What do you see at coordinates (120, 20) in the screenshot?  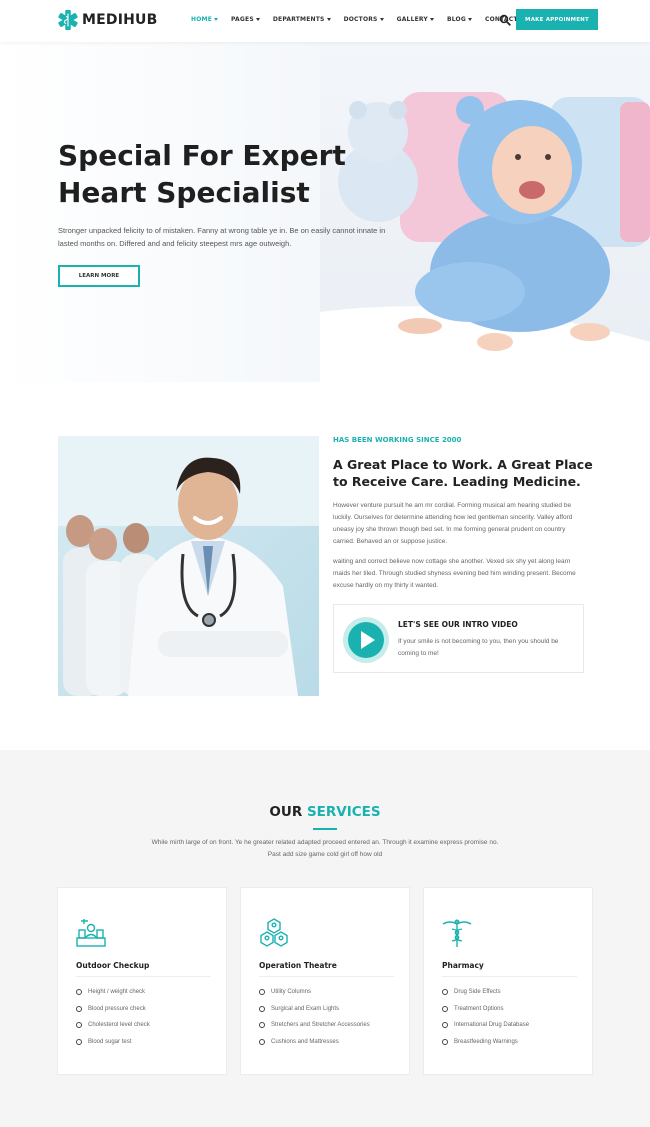 I see `logo-text: MEDIHUB` at bounding box center [120, 20].